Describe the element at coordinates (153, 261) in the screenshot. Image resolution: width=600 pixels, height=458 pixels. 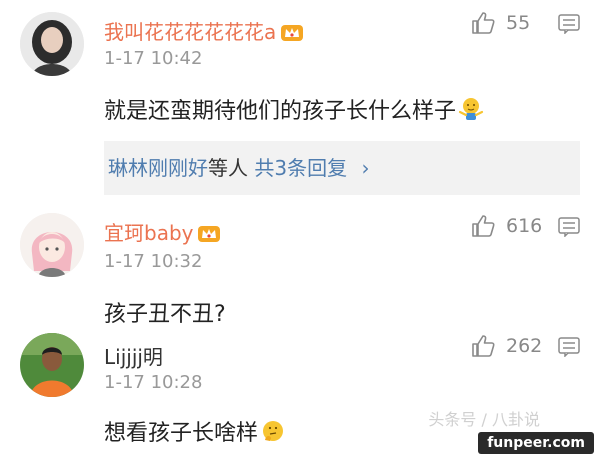
I see `timestamp: 1-17 10:32` at that location.